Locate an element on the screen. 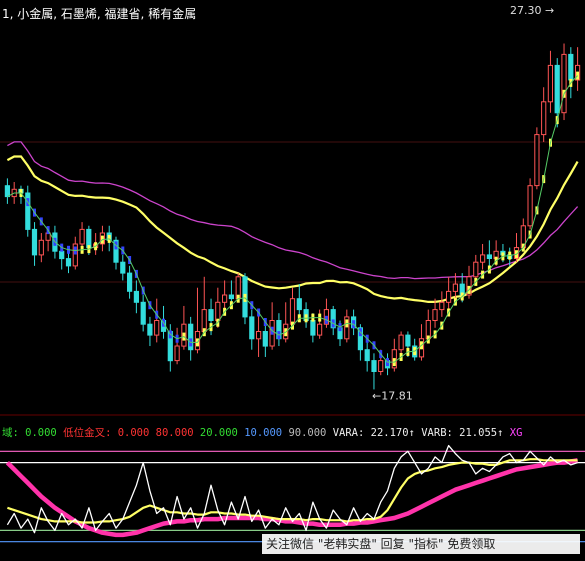  indicator-header-item: 域: 0.000 is located at coordinates (32, 432).